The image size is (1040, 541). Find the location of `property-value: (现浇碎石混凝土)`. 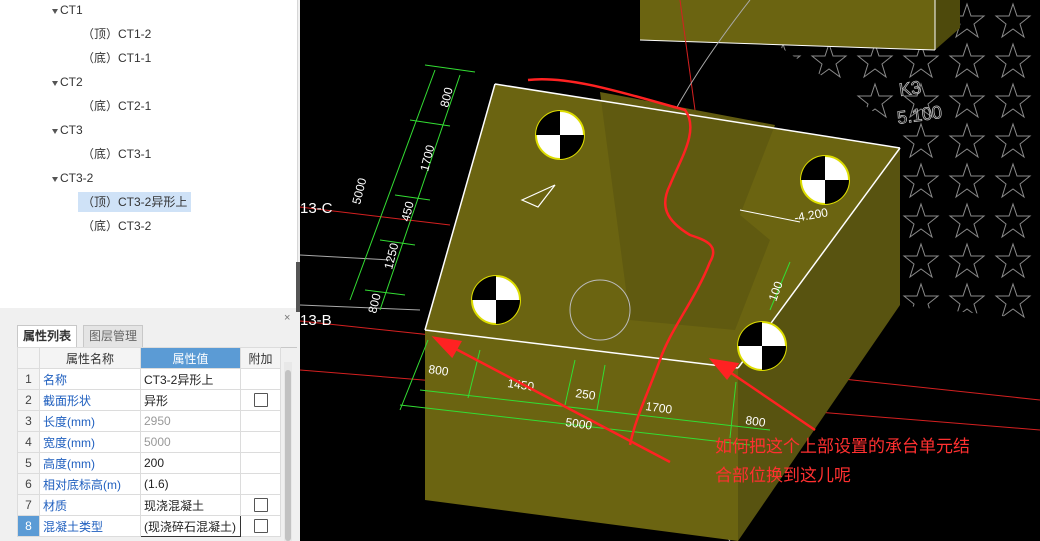

property-value: (现浇碎石混凝土) is located at coordinates (190, 526).